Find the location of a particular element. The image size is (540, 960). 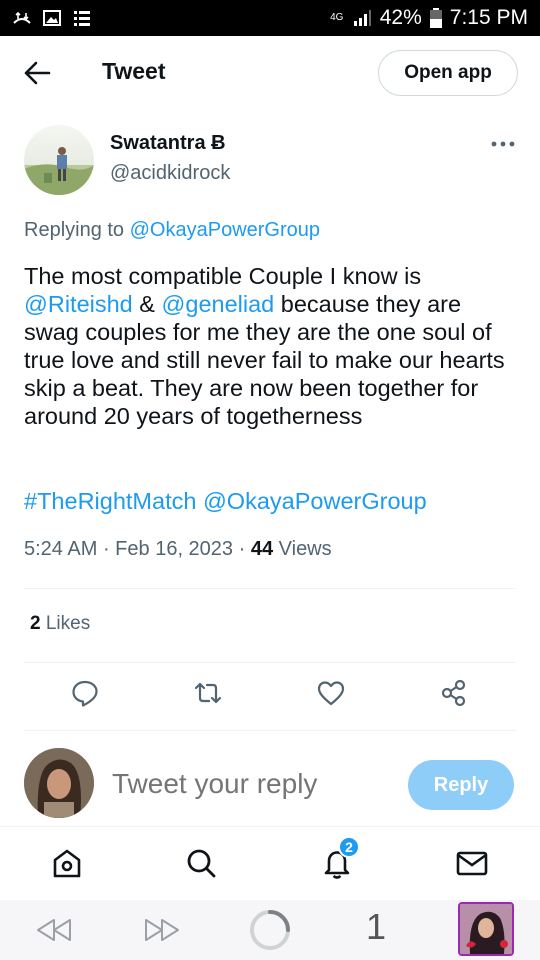

home-icon is located at coordinates (67, 863).